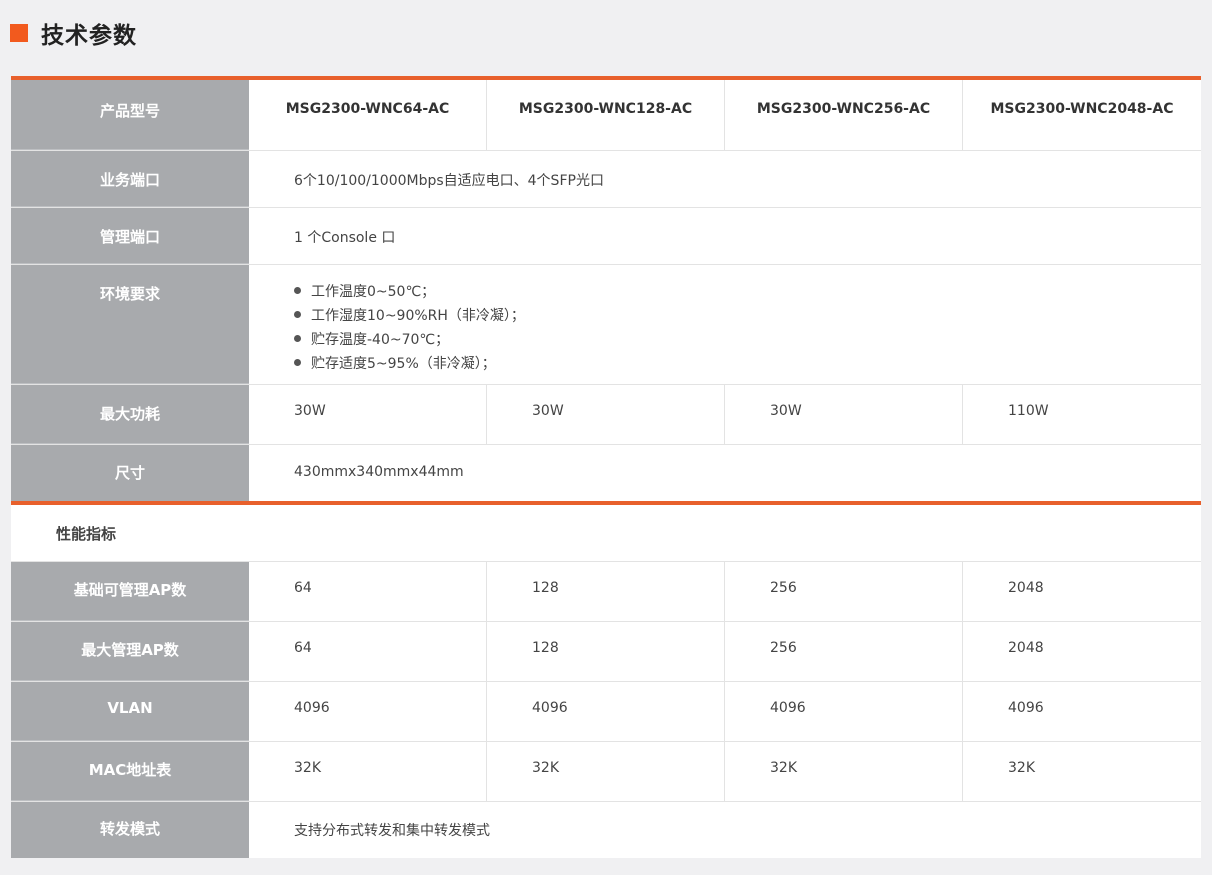 The width and height of the screenshot is (1212, 875). What do you see at coordinates (19, 33) in the screenshot?
I see `heading-marker` at bounding box center [19, 33].